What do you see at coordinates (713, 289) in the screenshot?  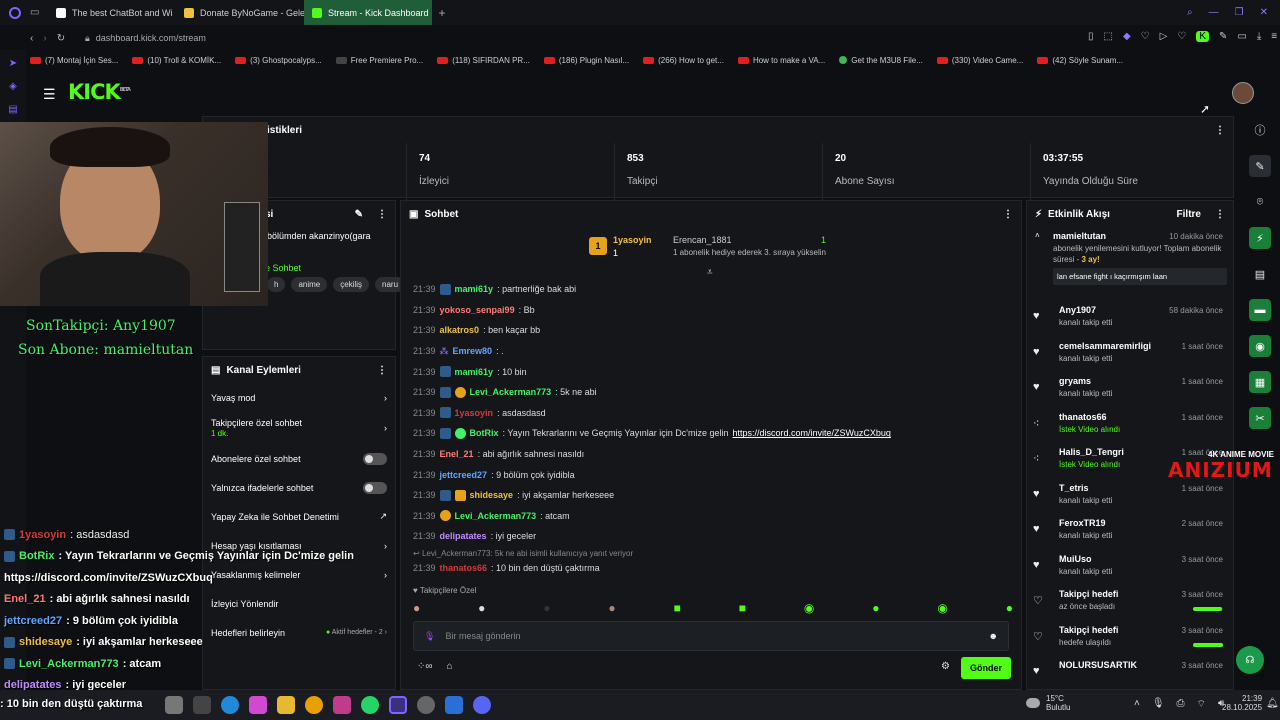 I see `chat-message: 21:39 mami61y: partnerliğe bak abi` at bounding box center [713, 289].